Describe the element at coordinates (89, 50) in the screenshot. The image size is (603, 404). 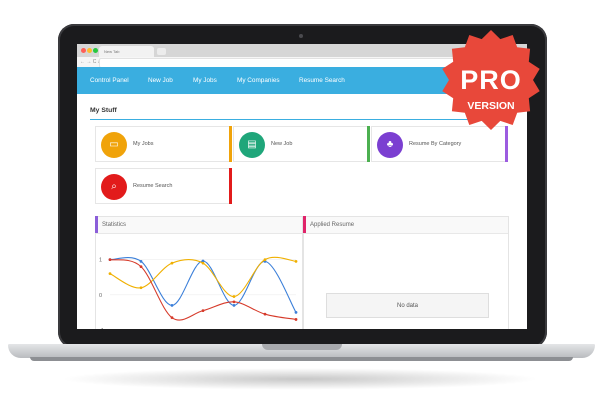
I see `minimize-window-icon` at that location.